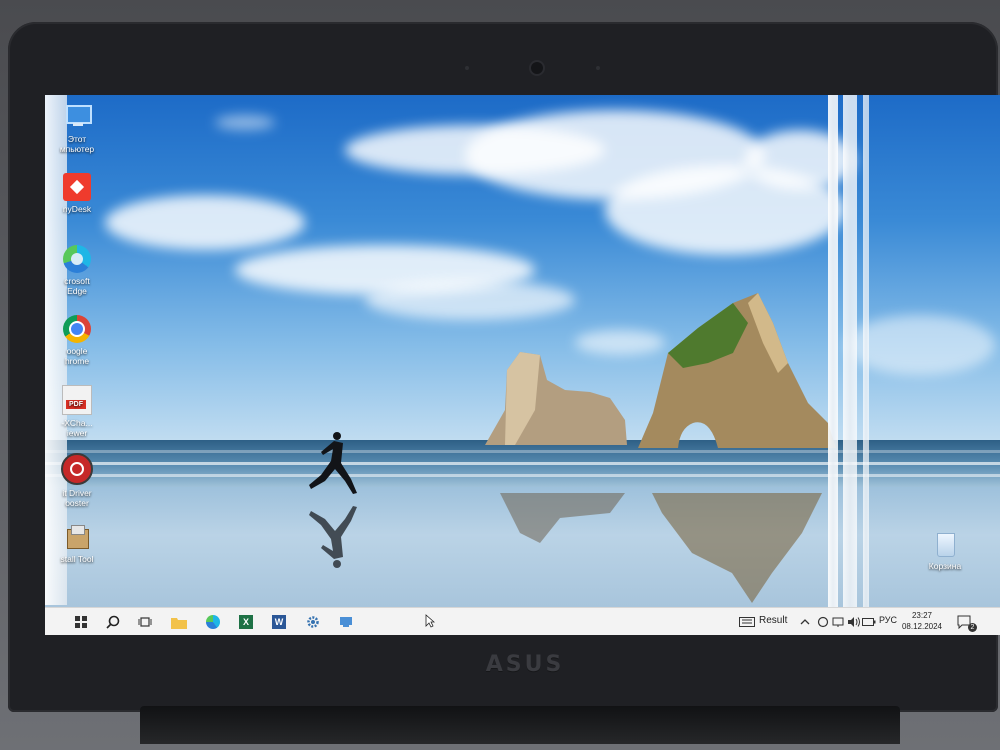 The image size is (1000, 750). I want to click on desktop-icon-driver-booster: it Driver ooster, so click(77, 480).